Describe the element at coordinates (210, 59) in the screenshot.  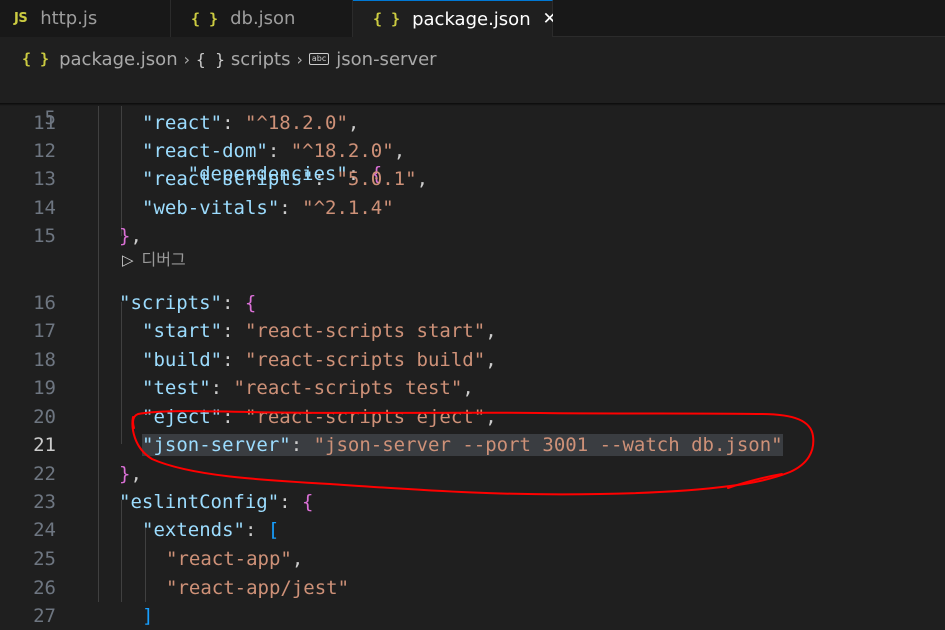
I see `object-icon: { }` at that location.